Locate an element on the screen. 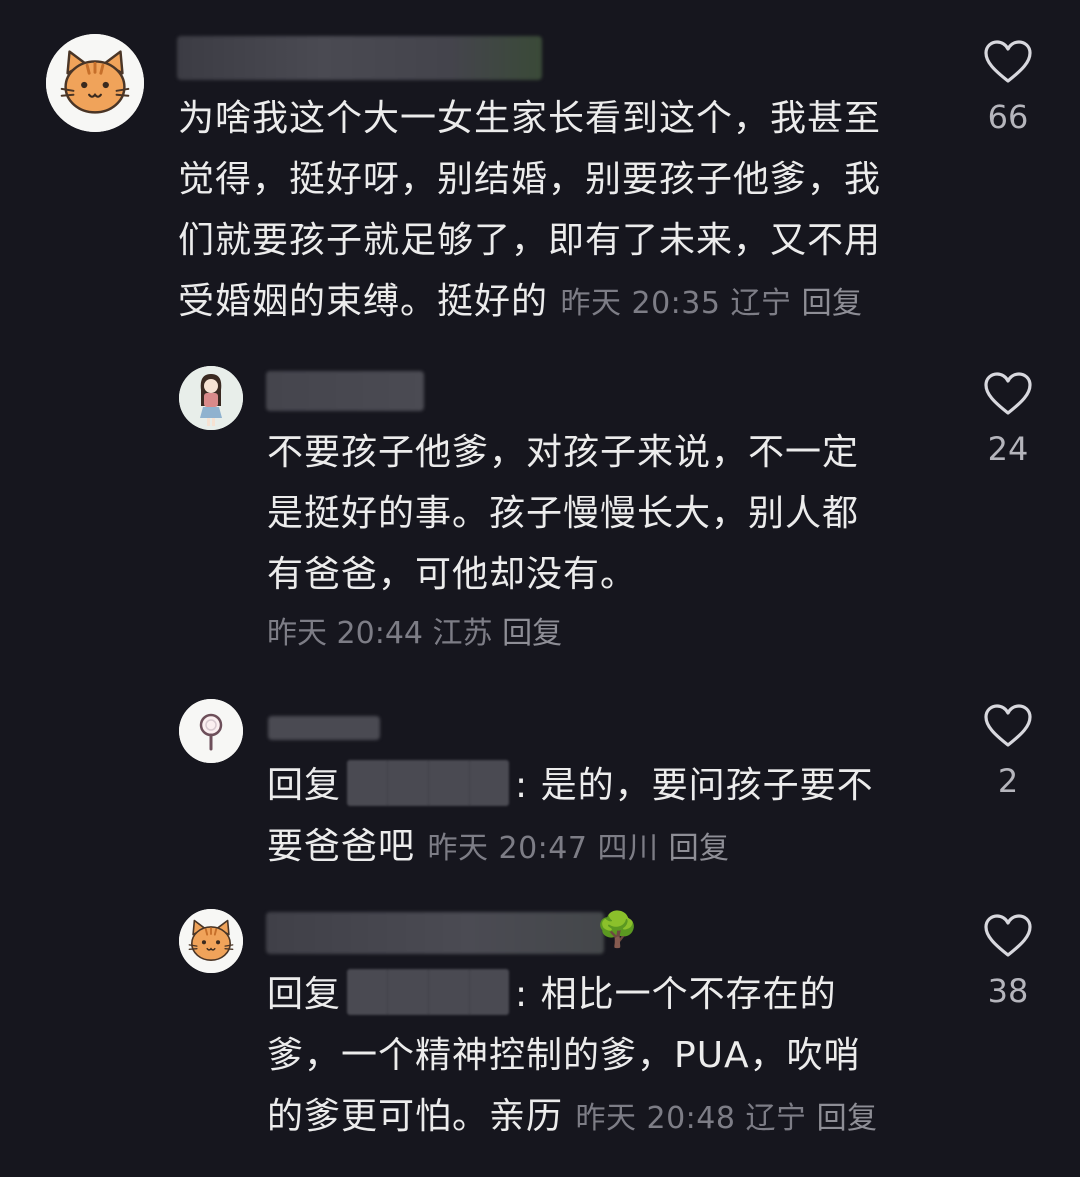 The width and height of the screenshot is (1080, 1177). like-button: 38 is located at coordinates (1008, 962).